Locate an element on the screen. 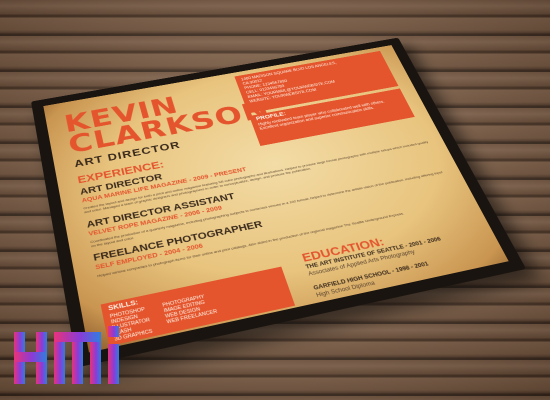  watermark-logo-icon is located at coordinates (66, 355).